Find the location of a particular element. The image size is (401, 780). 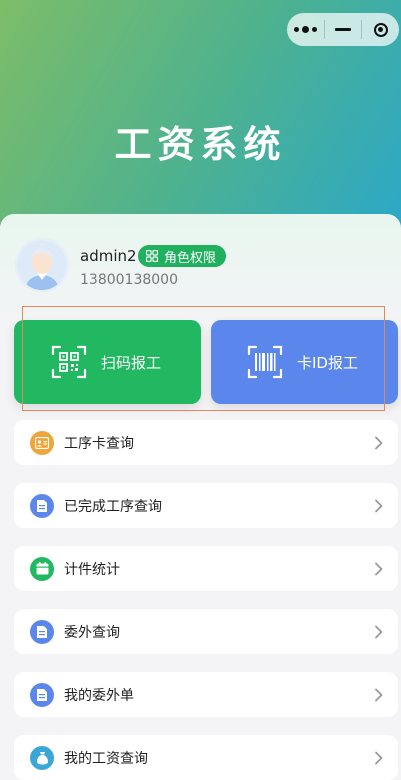

id-card-icon is located at coordinates (42, 442).